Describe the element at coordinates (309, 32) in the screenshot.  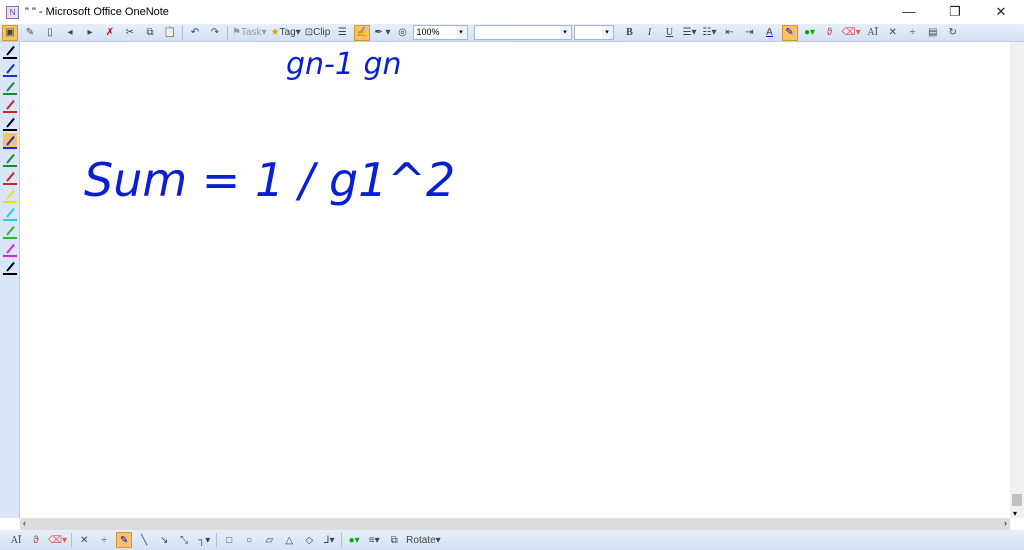
I see `clip-icon: ⊡` at that location.